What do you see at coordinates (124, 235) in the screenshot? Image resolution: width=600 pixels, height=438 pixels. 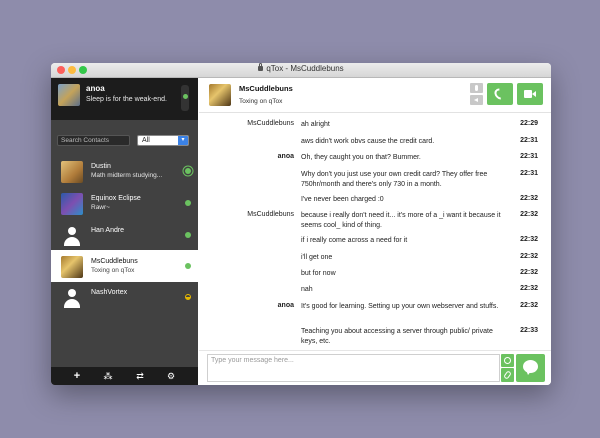 I see `contact-item-han-andre: Han Andre` at bounding box center [124, 235].